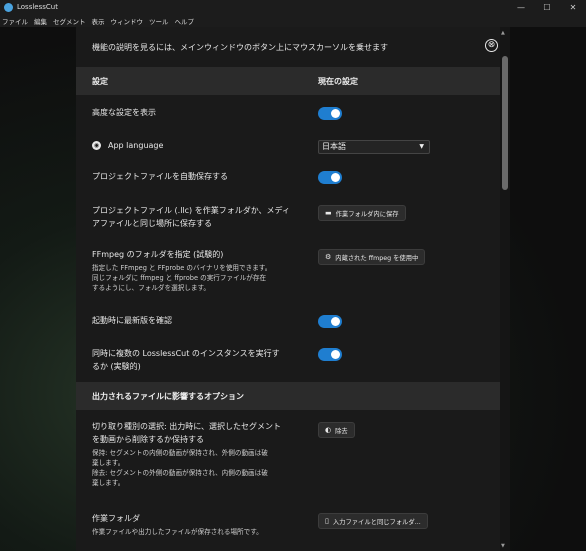  What do you see at coordinates (136, 145) in the screenshot?
I see `app-language-label: App language` at bounding box center [136, 145].